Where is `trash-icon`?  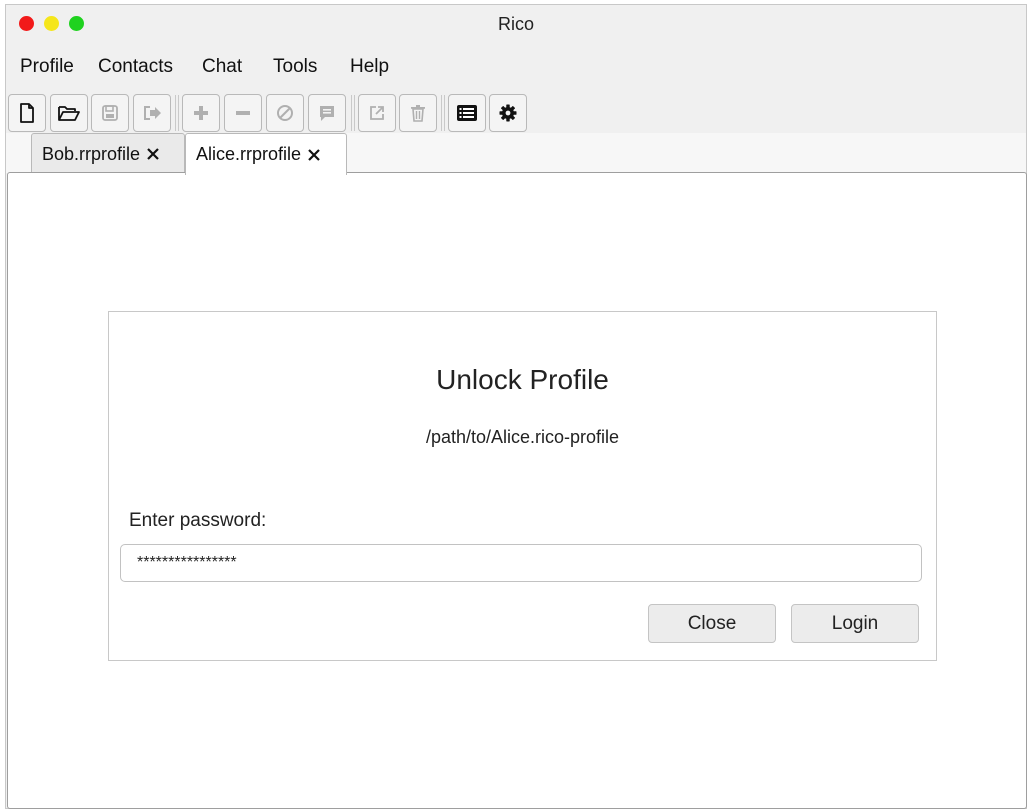
trash-icon is located at coordinates (418, 113).